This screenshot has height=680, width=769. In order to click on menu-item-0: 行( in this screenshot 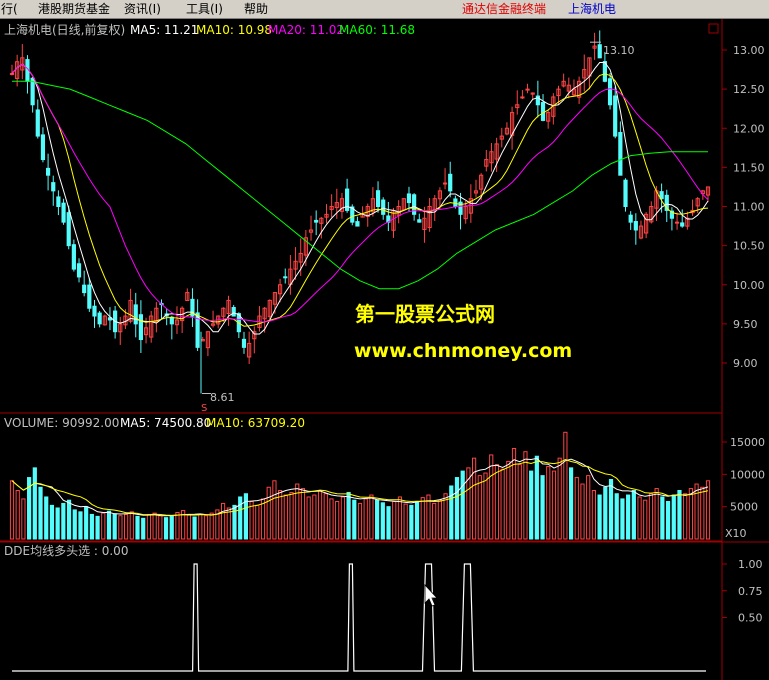, I will do `click(9, 9)`.